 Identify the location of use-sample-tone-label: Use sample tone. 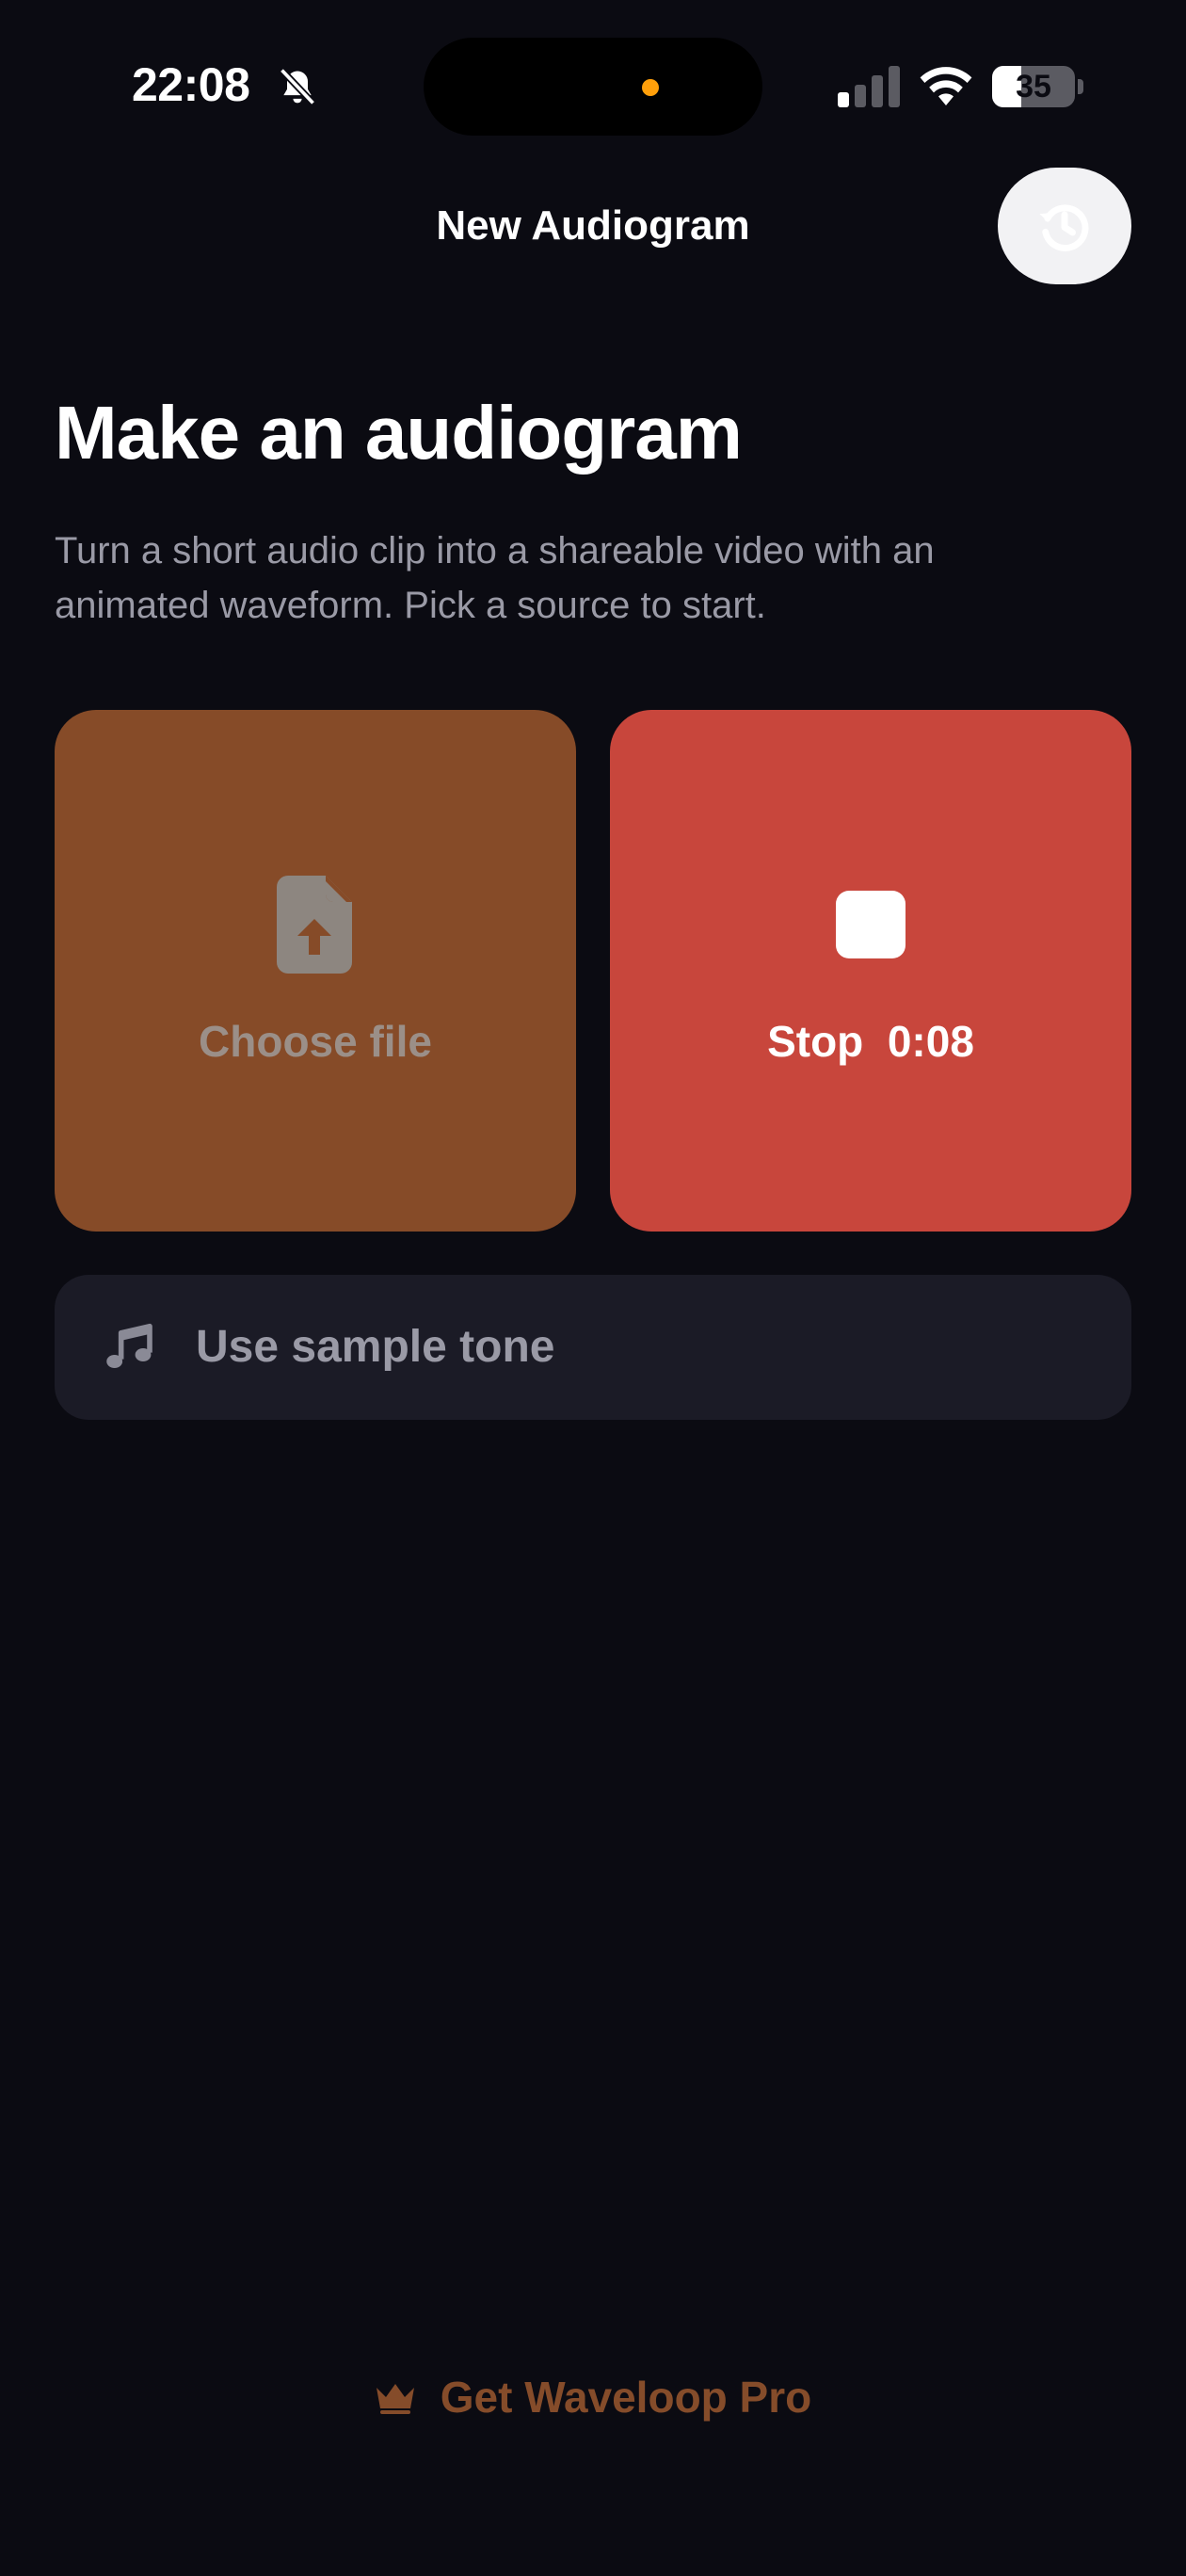
(375, 1347).